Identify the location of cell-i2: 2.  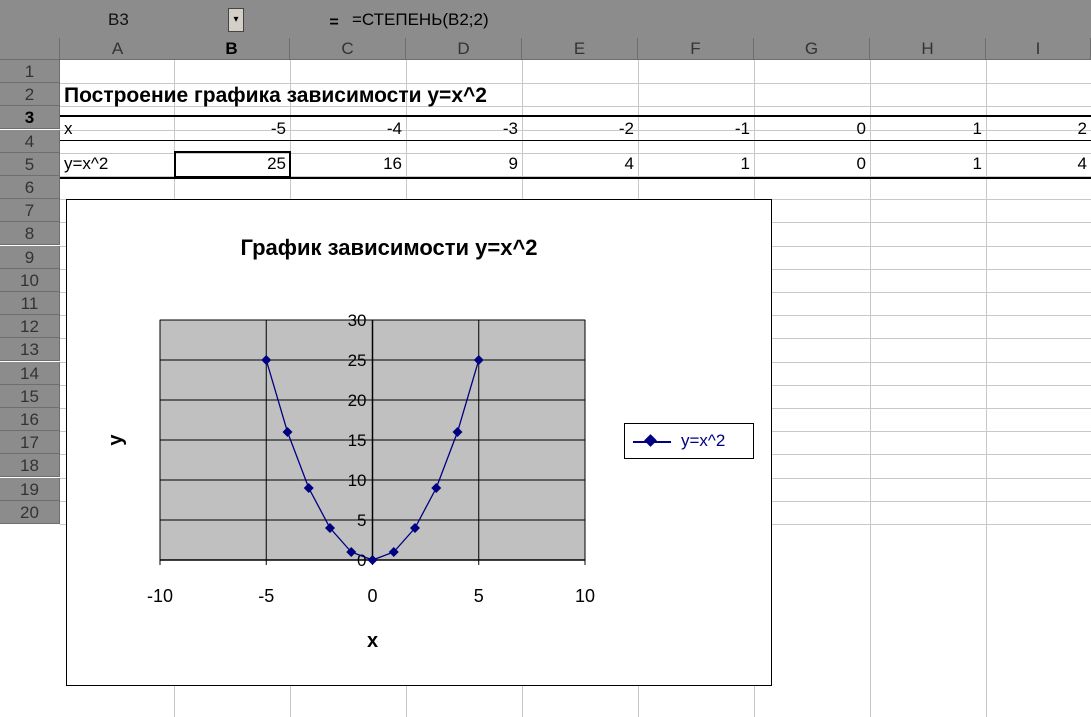
(1038, 128).